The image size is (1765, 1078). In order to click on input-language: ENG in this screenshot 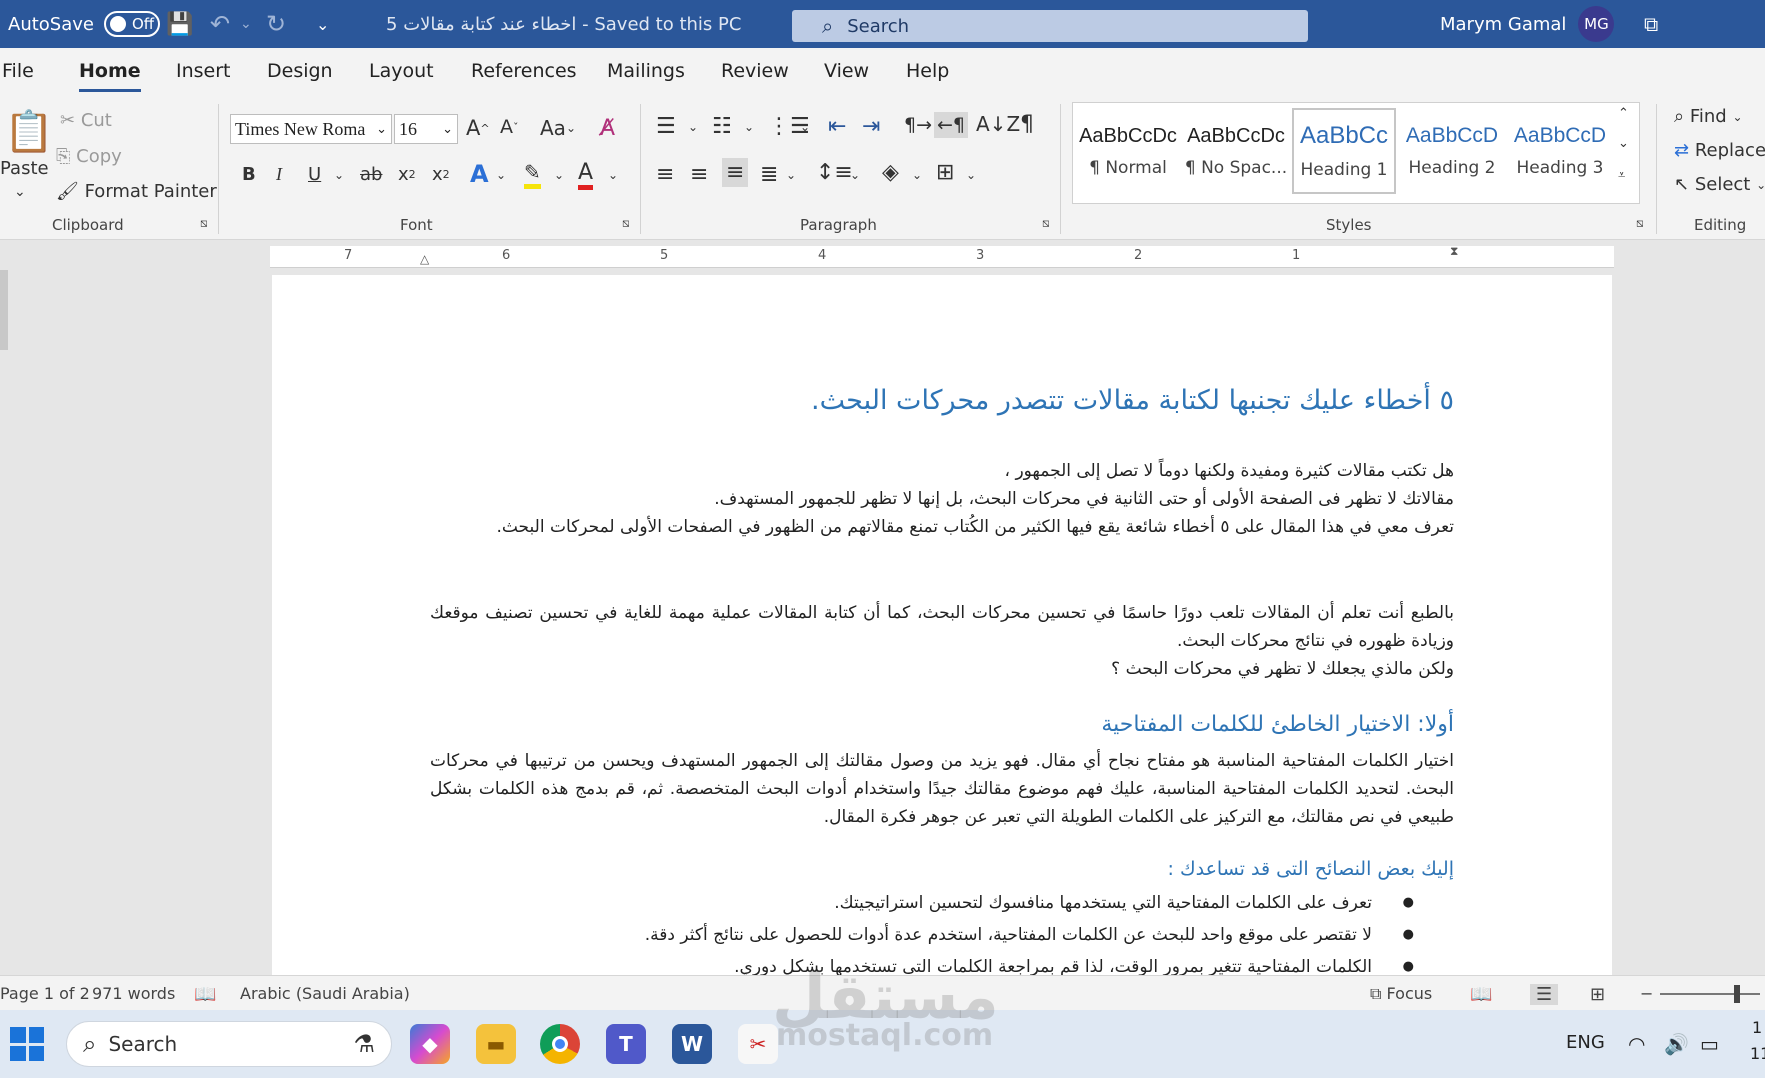, I will do `click(1585, 1042)`.